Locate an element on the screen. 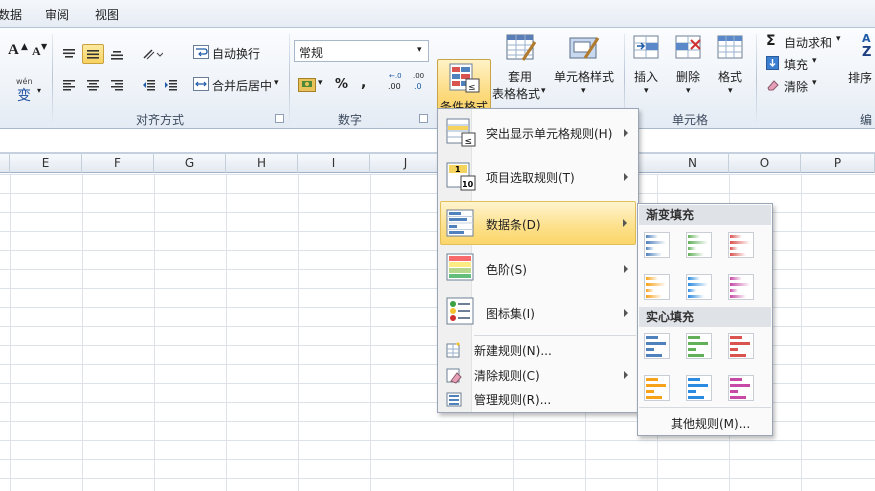 This screenshot has height=491, width=875. sort-a-glyph: A is located at coordinates (866, 38).